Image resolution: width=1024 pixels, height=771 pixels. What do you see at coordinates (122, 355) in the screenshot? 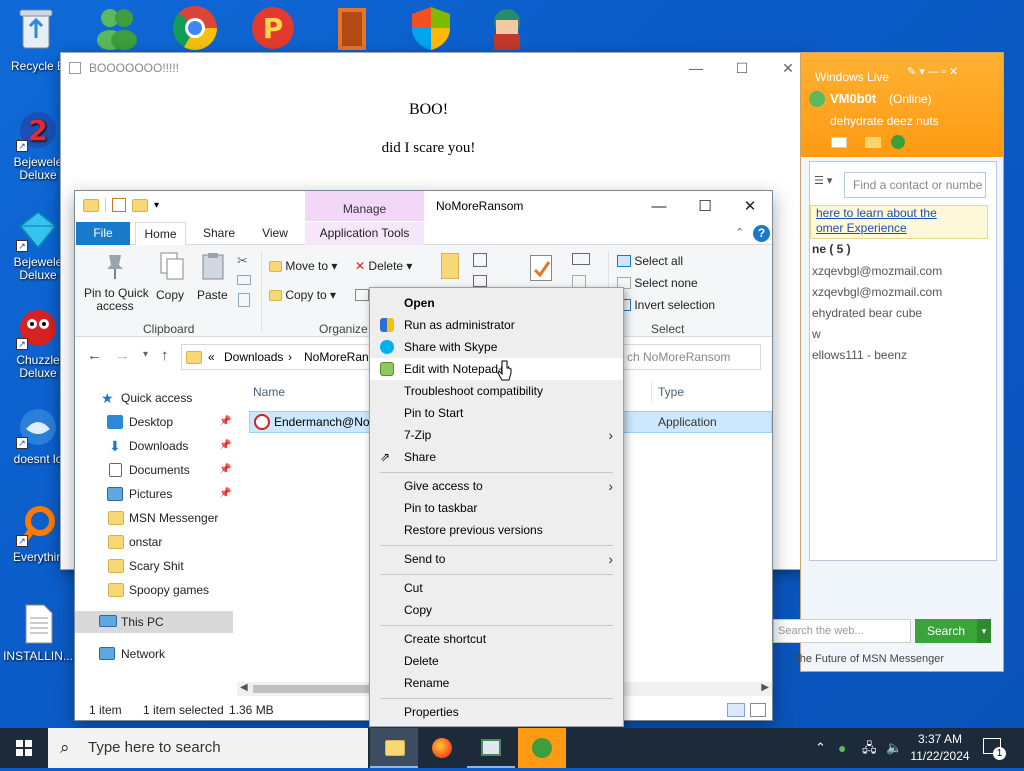
I see `forward-icon: →` at bounding box center [122, 355].